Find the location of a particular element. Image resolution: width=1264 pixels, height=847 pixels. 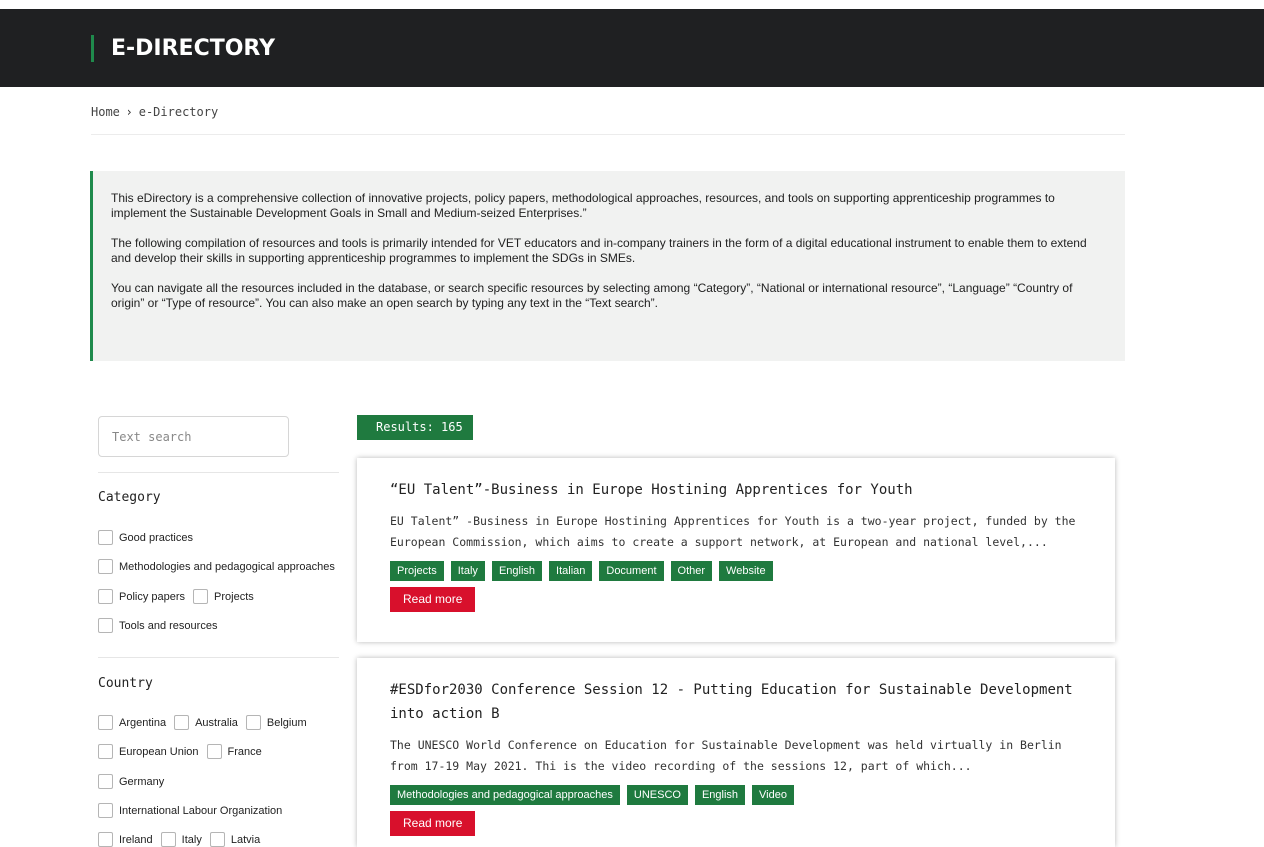

breadcrumb-current: e-Directory is located at coordinates (178, 112).